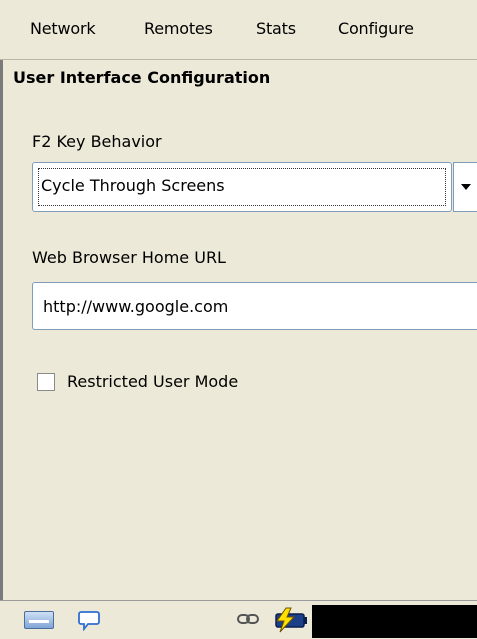 Image resolution: width=477 pixels, height=639 pixels. I want to click on home-url-input, so click(254, 306).